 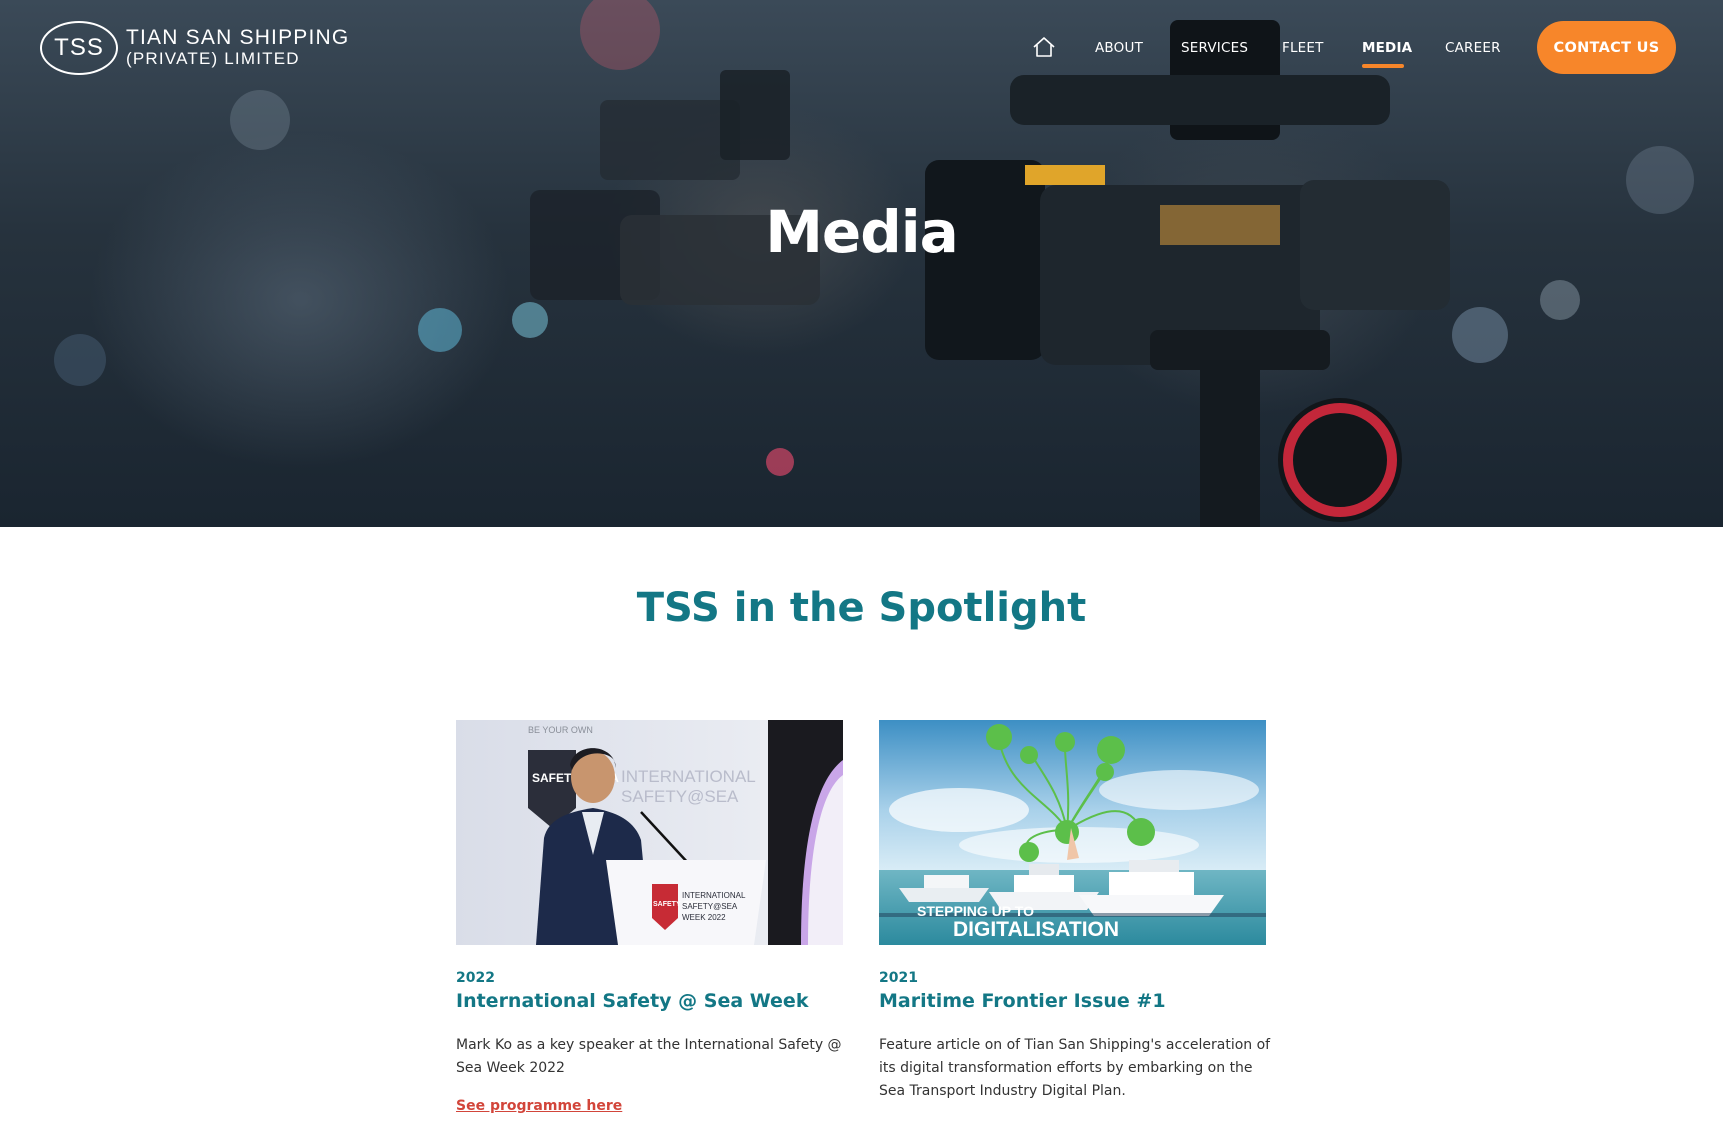 What do you see at coordinates (1303, 48) in the screenshot?
I see `nav-item-fleet: FLEET` at bounding box center [1303, 48].